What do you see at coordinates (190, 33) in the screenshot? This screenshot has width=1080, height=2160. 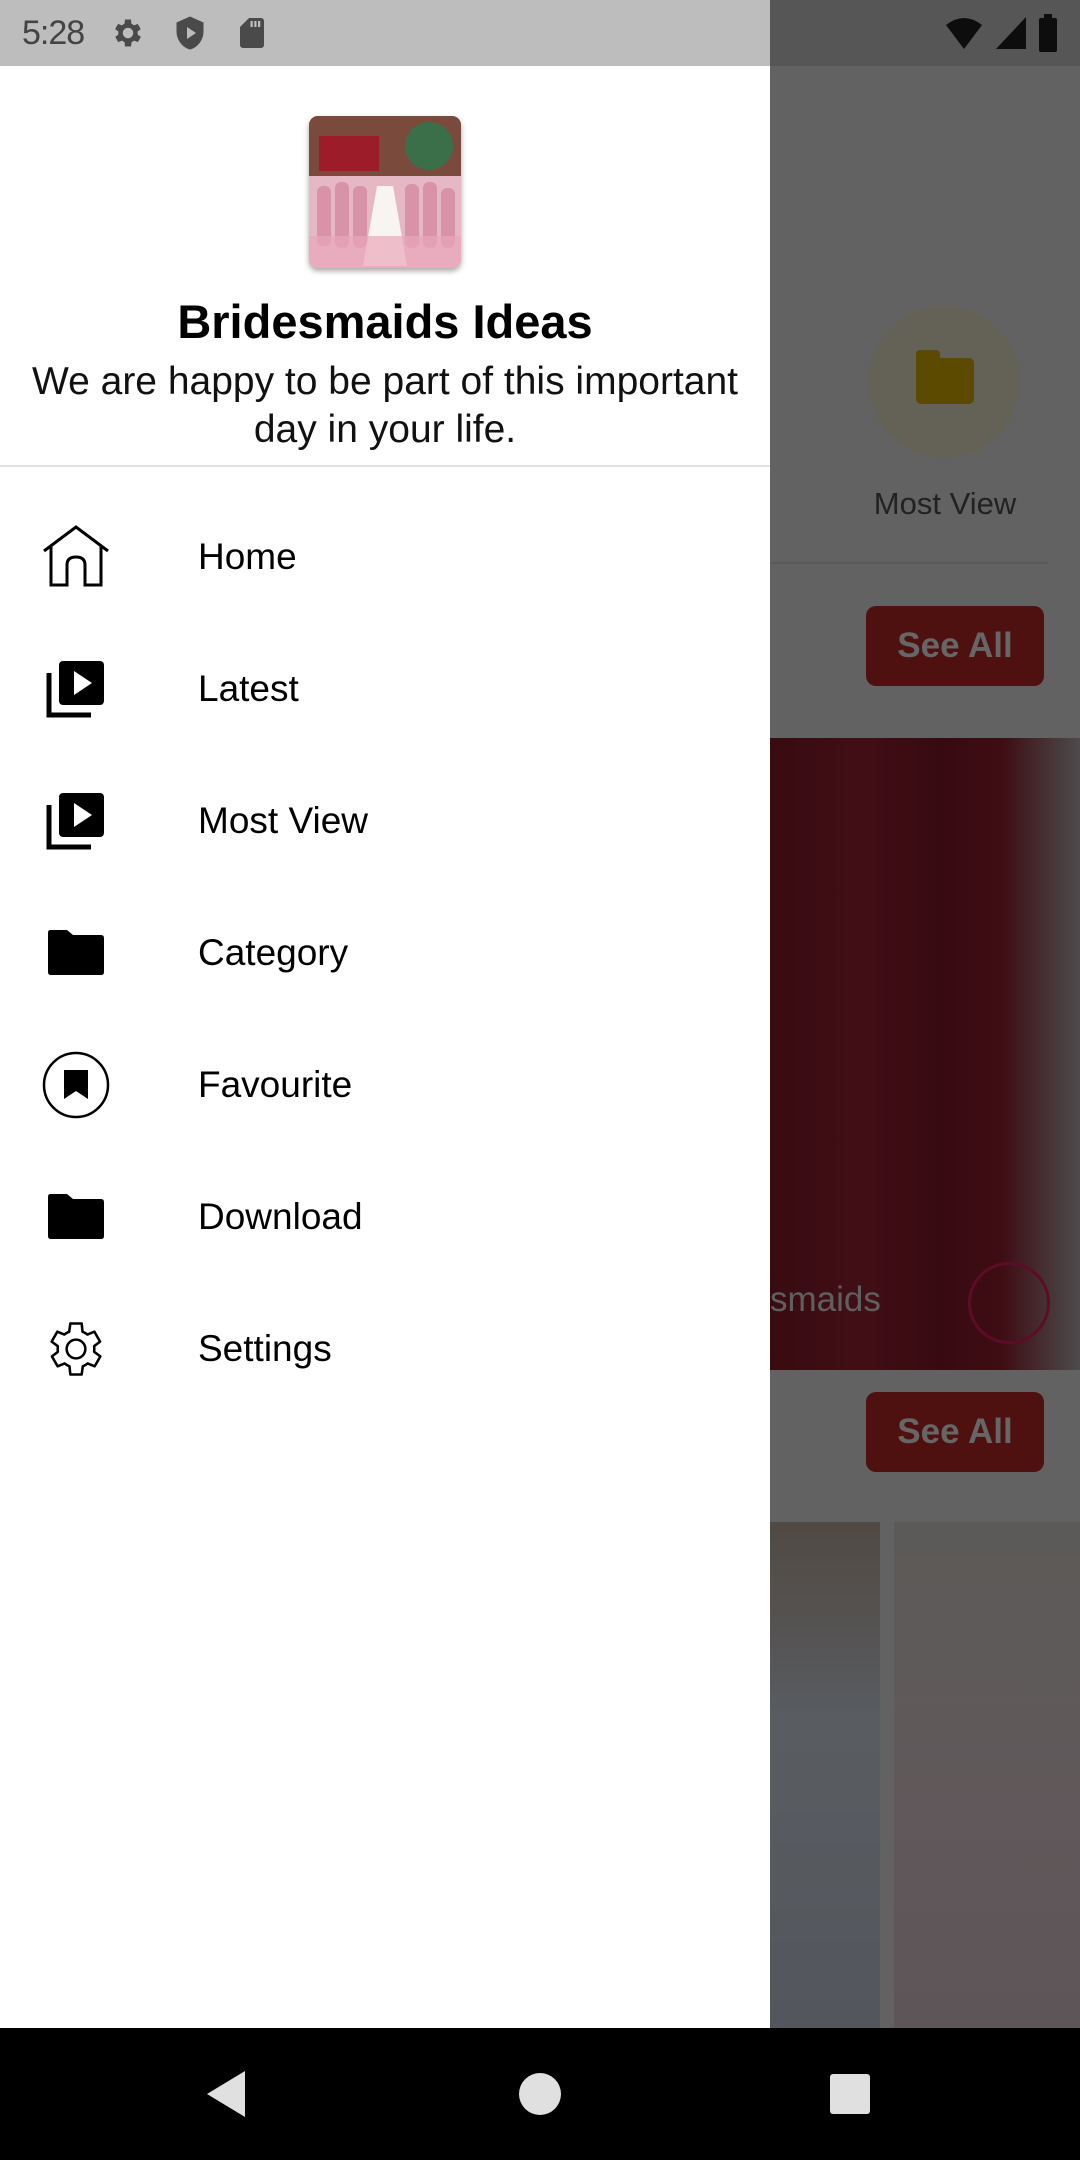 I see `shield-play-icon` at bounding box center [190, 33].